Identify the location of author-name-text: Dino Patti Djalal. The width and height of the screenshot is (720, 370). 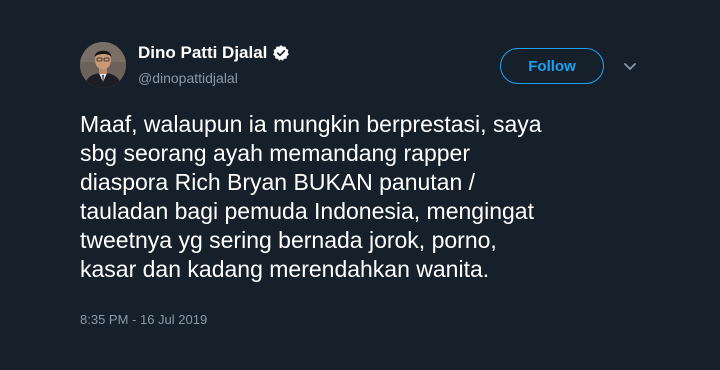
(203, 52).